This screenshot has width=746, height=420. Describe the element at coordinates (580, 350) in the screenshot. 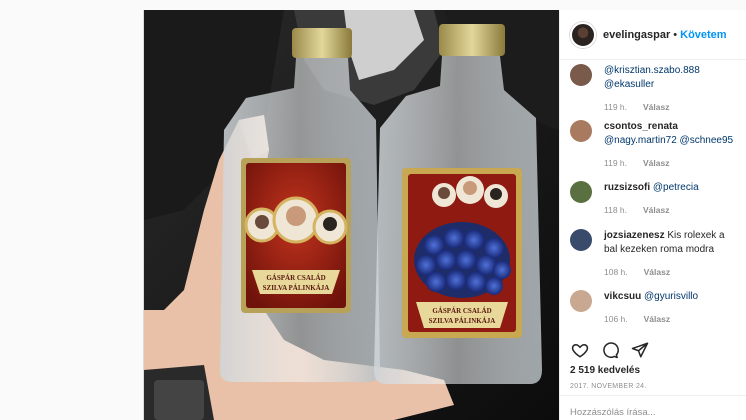

I see `heart-icon` at that location.